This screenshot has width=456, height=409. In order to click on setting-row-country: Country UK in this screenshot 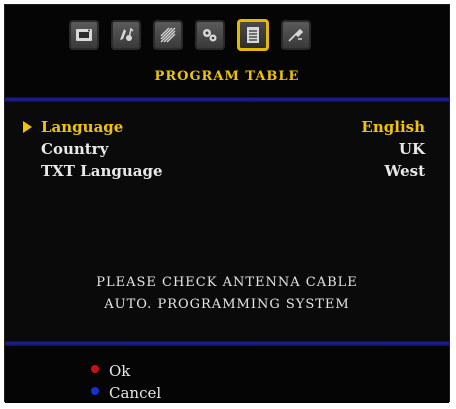, I will do `click(222, 150)`.